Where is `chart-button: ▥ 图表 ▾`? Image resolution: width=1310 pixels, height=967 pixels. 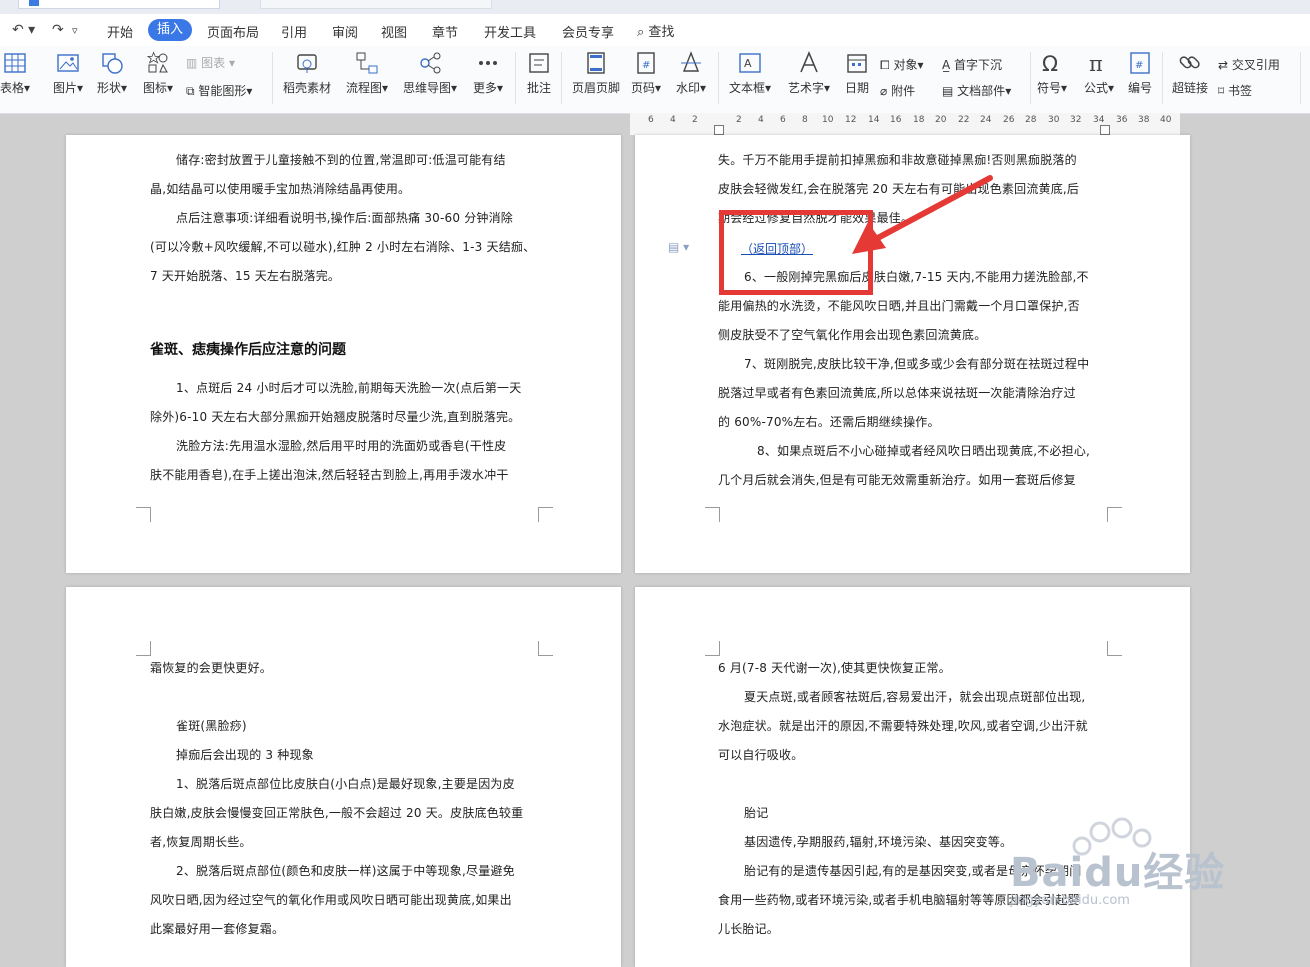 chart-button: ▥ 图表 ▾ is located at coordinates (210, 62).